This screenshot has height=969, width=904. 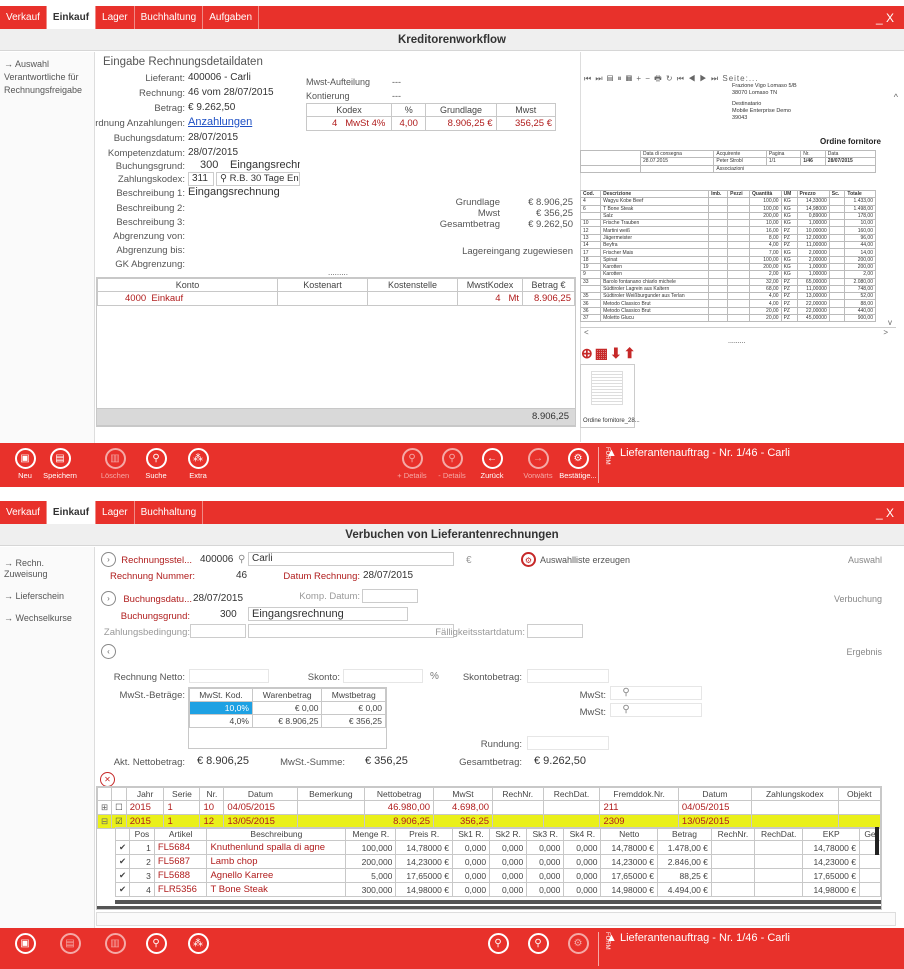 I want to click on table-row: 4,0% € 8.906,25 € 356,25, so click(x=287, y=721).